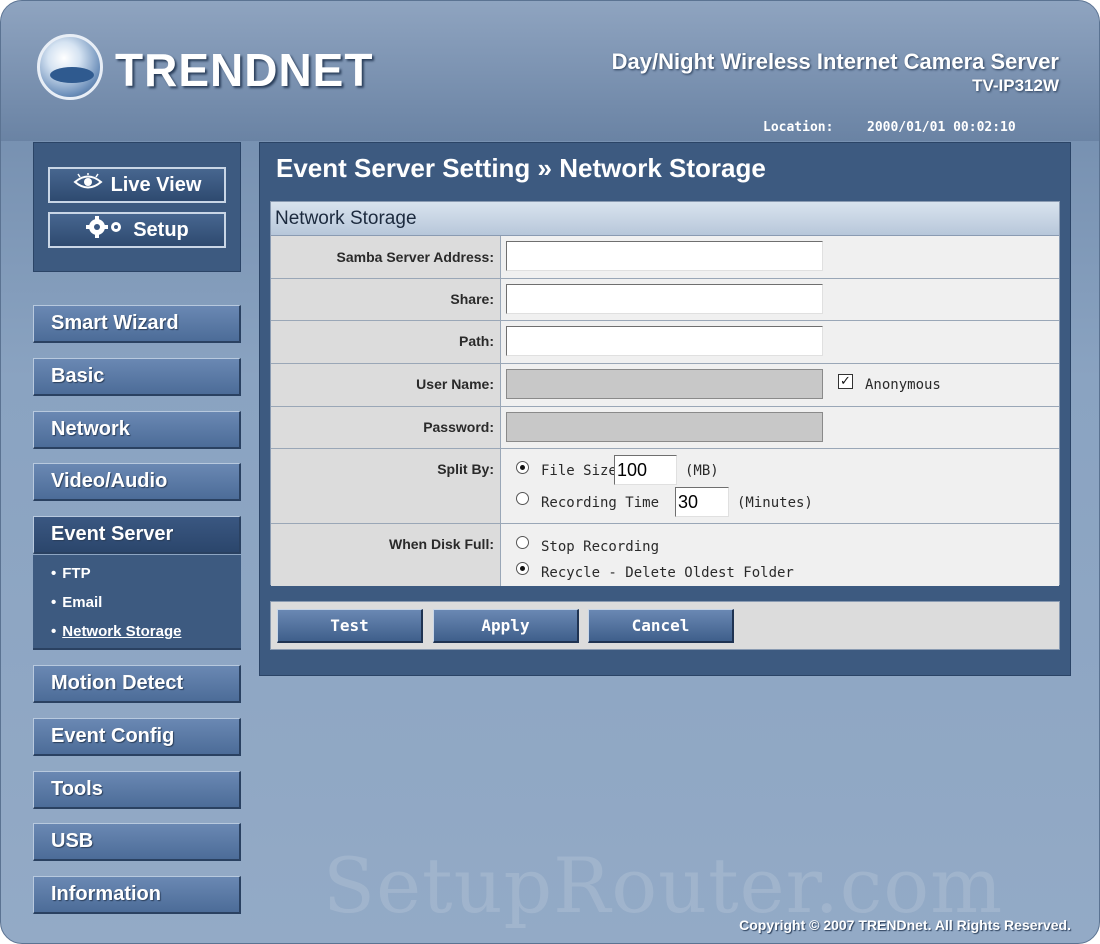  Describe the element at coordinates (137, 790) in the screenshot. I see `nav-tools: Tools` at that location.